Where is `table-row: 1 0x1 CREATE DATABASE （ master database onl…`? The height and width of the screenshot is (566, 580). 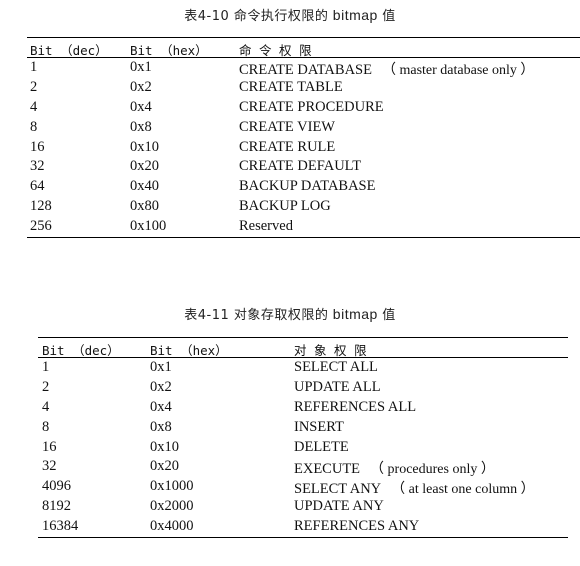 table-row: 1 0x1 CREATE DATABASE （ master database onl… is located at coordinates (303, 68).